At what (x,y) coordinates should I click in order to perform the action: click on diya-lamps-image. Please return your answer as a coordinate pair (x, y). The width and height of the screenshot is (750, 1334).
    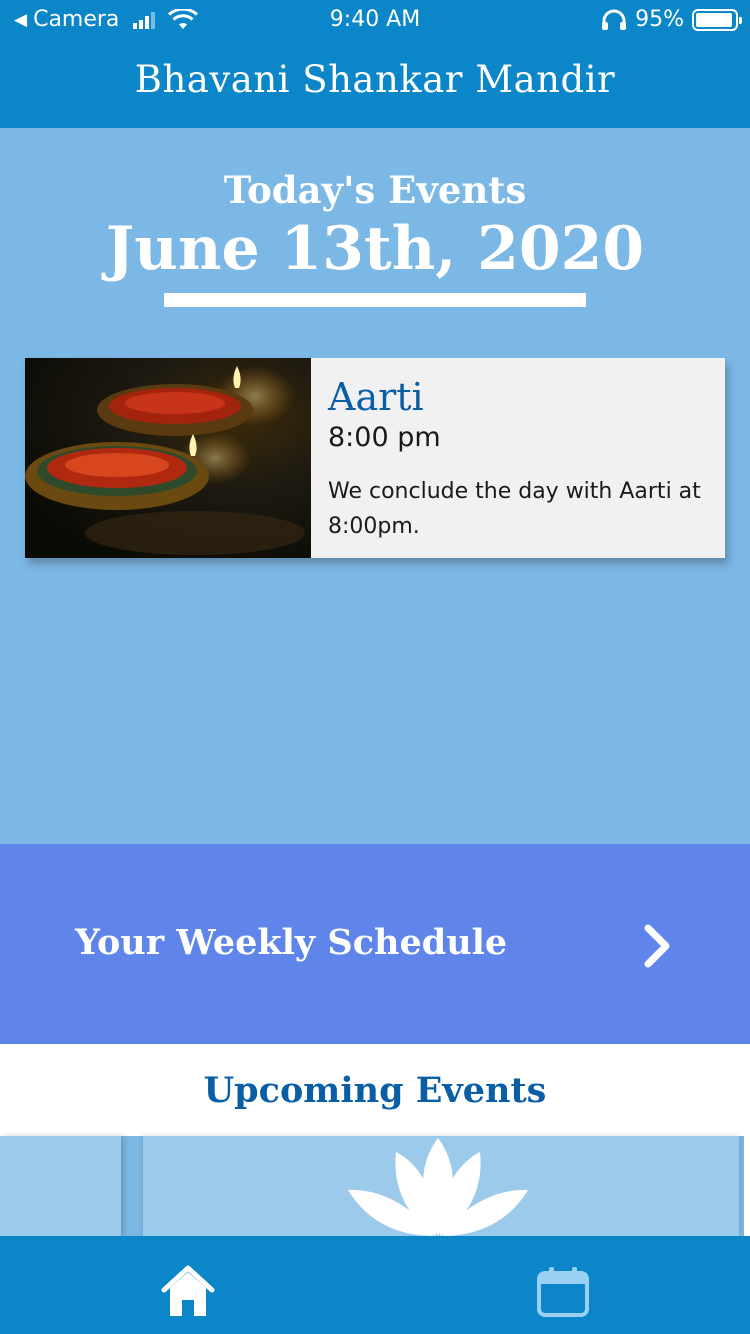
    Looking at the image, I should click on (168, 458).